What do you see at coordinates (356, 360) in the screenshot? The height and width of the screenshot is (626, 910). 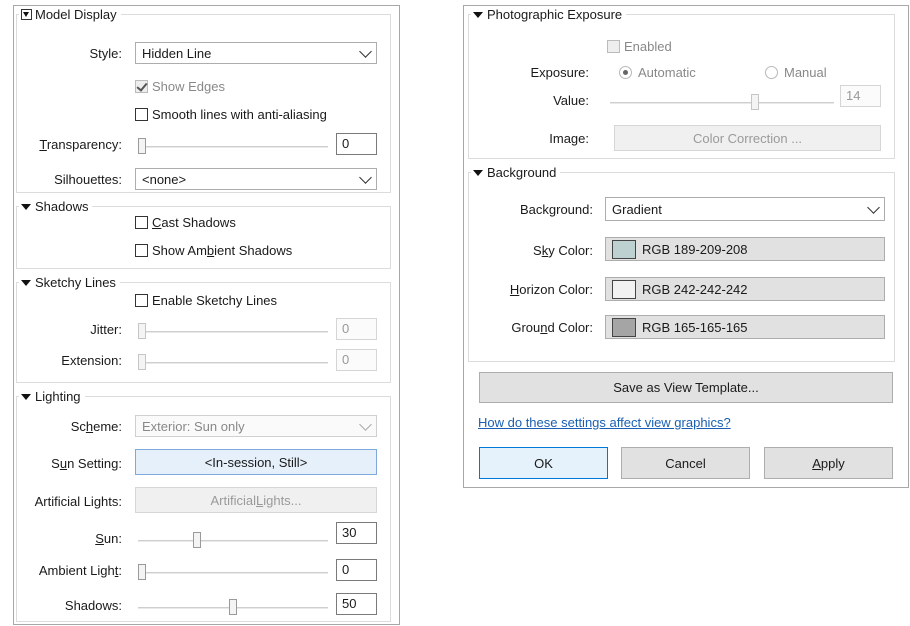 I see `extension-input: 0` at bounding box center [356, 360].